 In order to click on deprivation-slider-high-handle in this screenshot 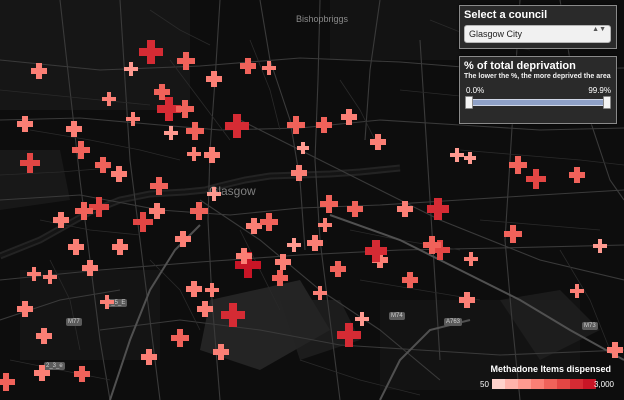, I will do `click(606, 102)`.